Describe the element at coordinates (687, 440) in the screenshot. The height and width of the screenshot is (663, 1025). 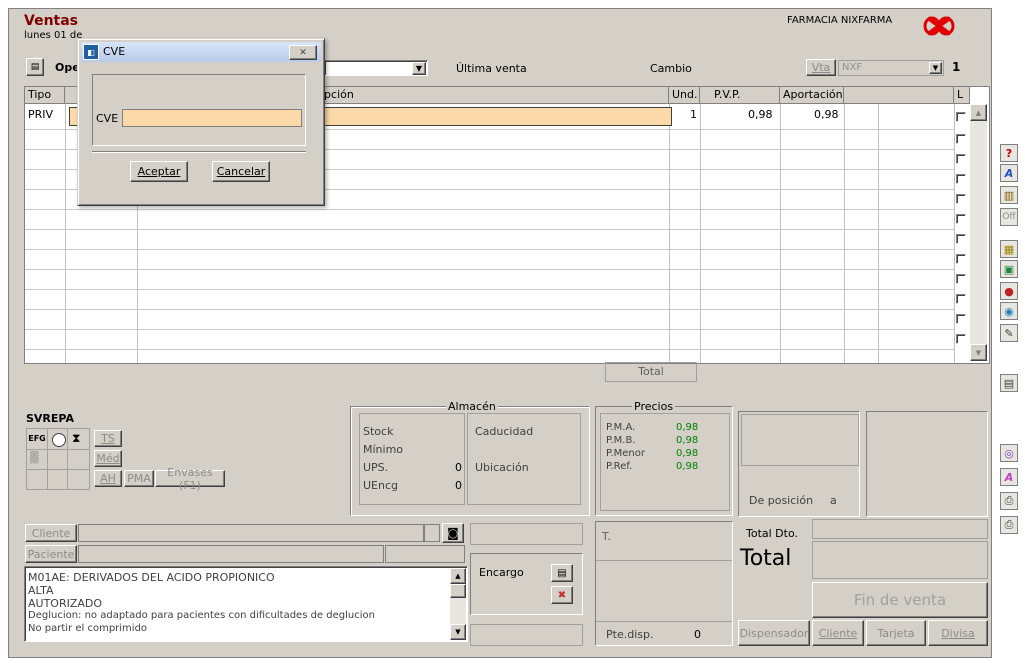
I see `pmb-value: 0,98` at that location.